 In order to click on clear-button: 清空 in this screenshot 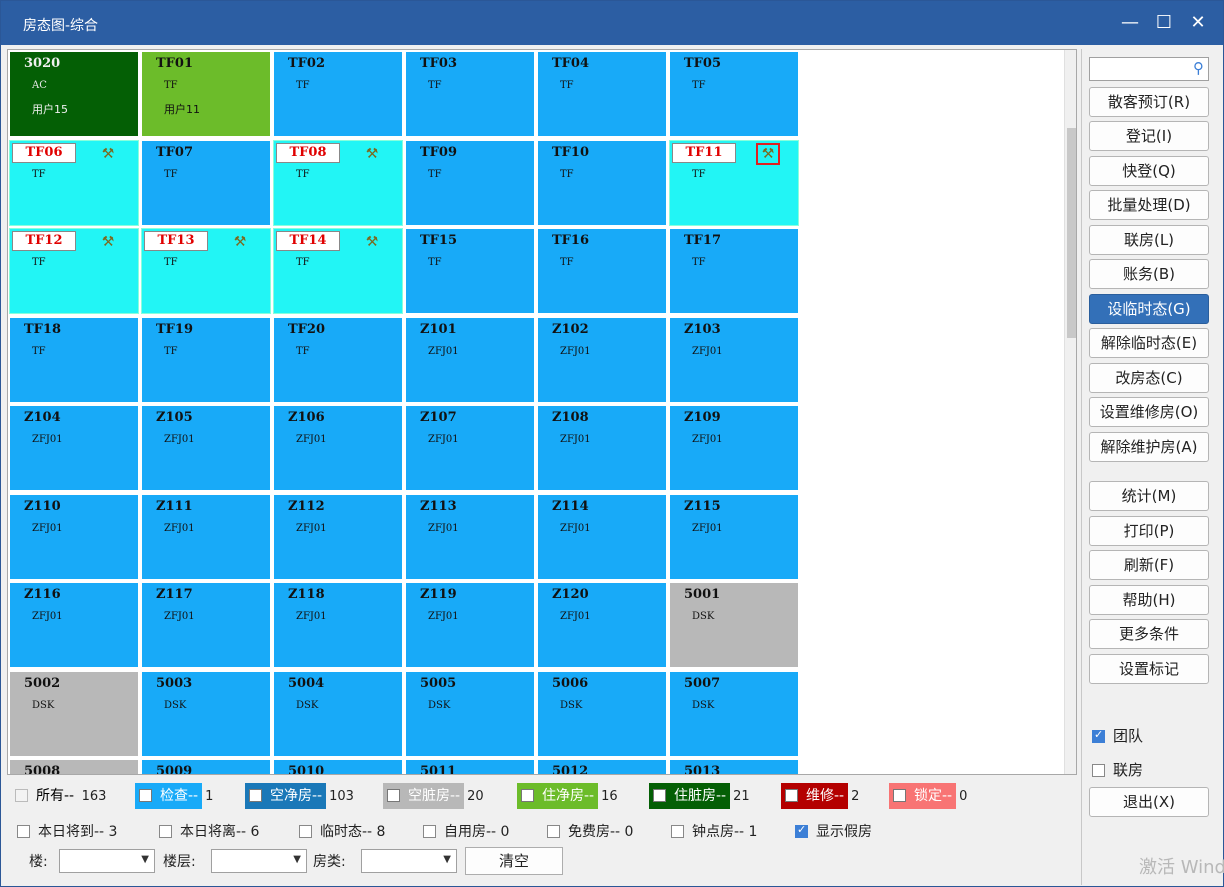, I will do `click(514, 861)`.